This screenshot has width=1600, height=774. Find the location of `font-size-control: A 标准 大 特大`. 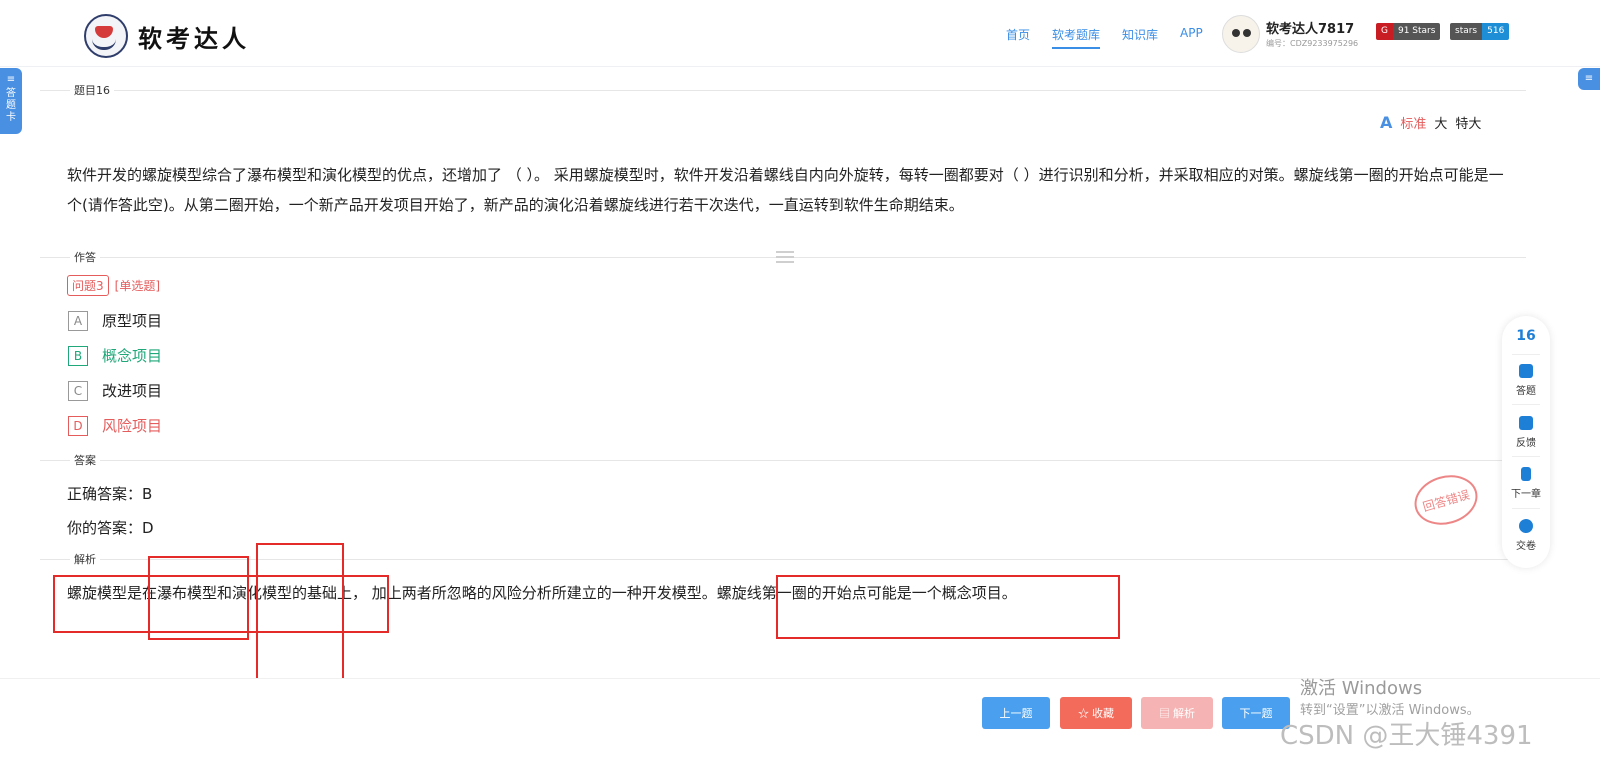

font-size-control: A 标准 大 特大 is located at coordinates (1434, 122).